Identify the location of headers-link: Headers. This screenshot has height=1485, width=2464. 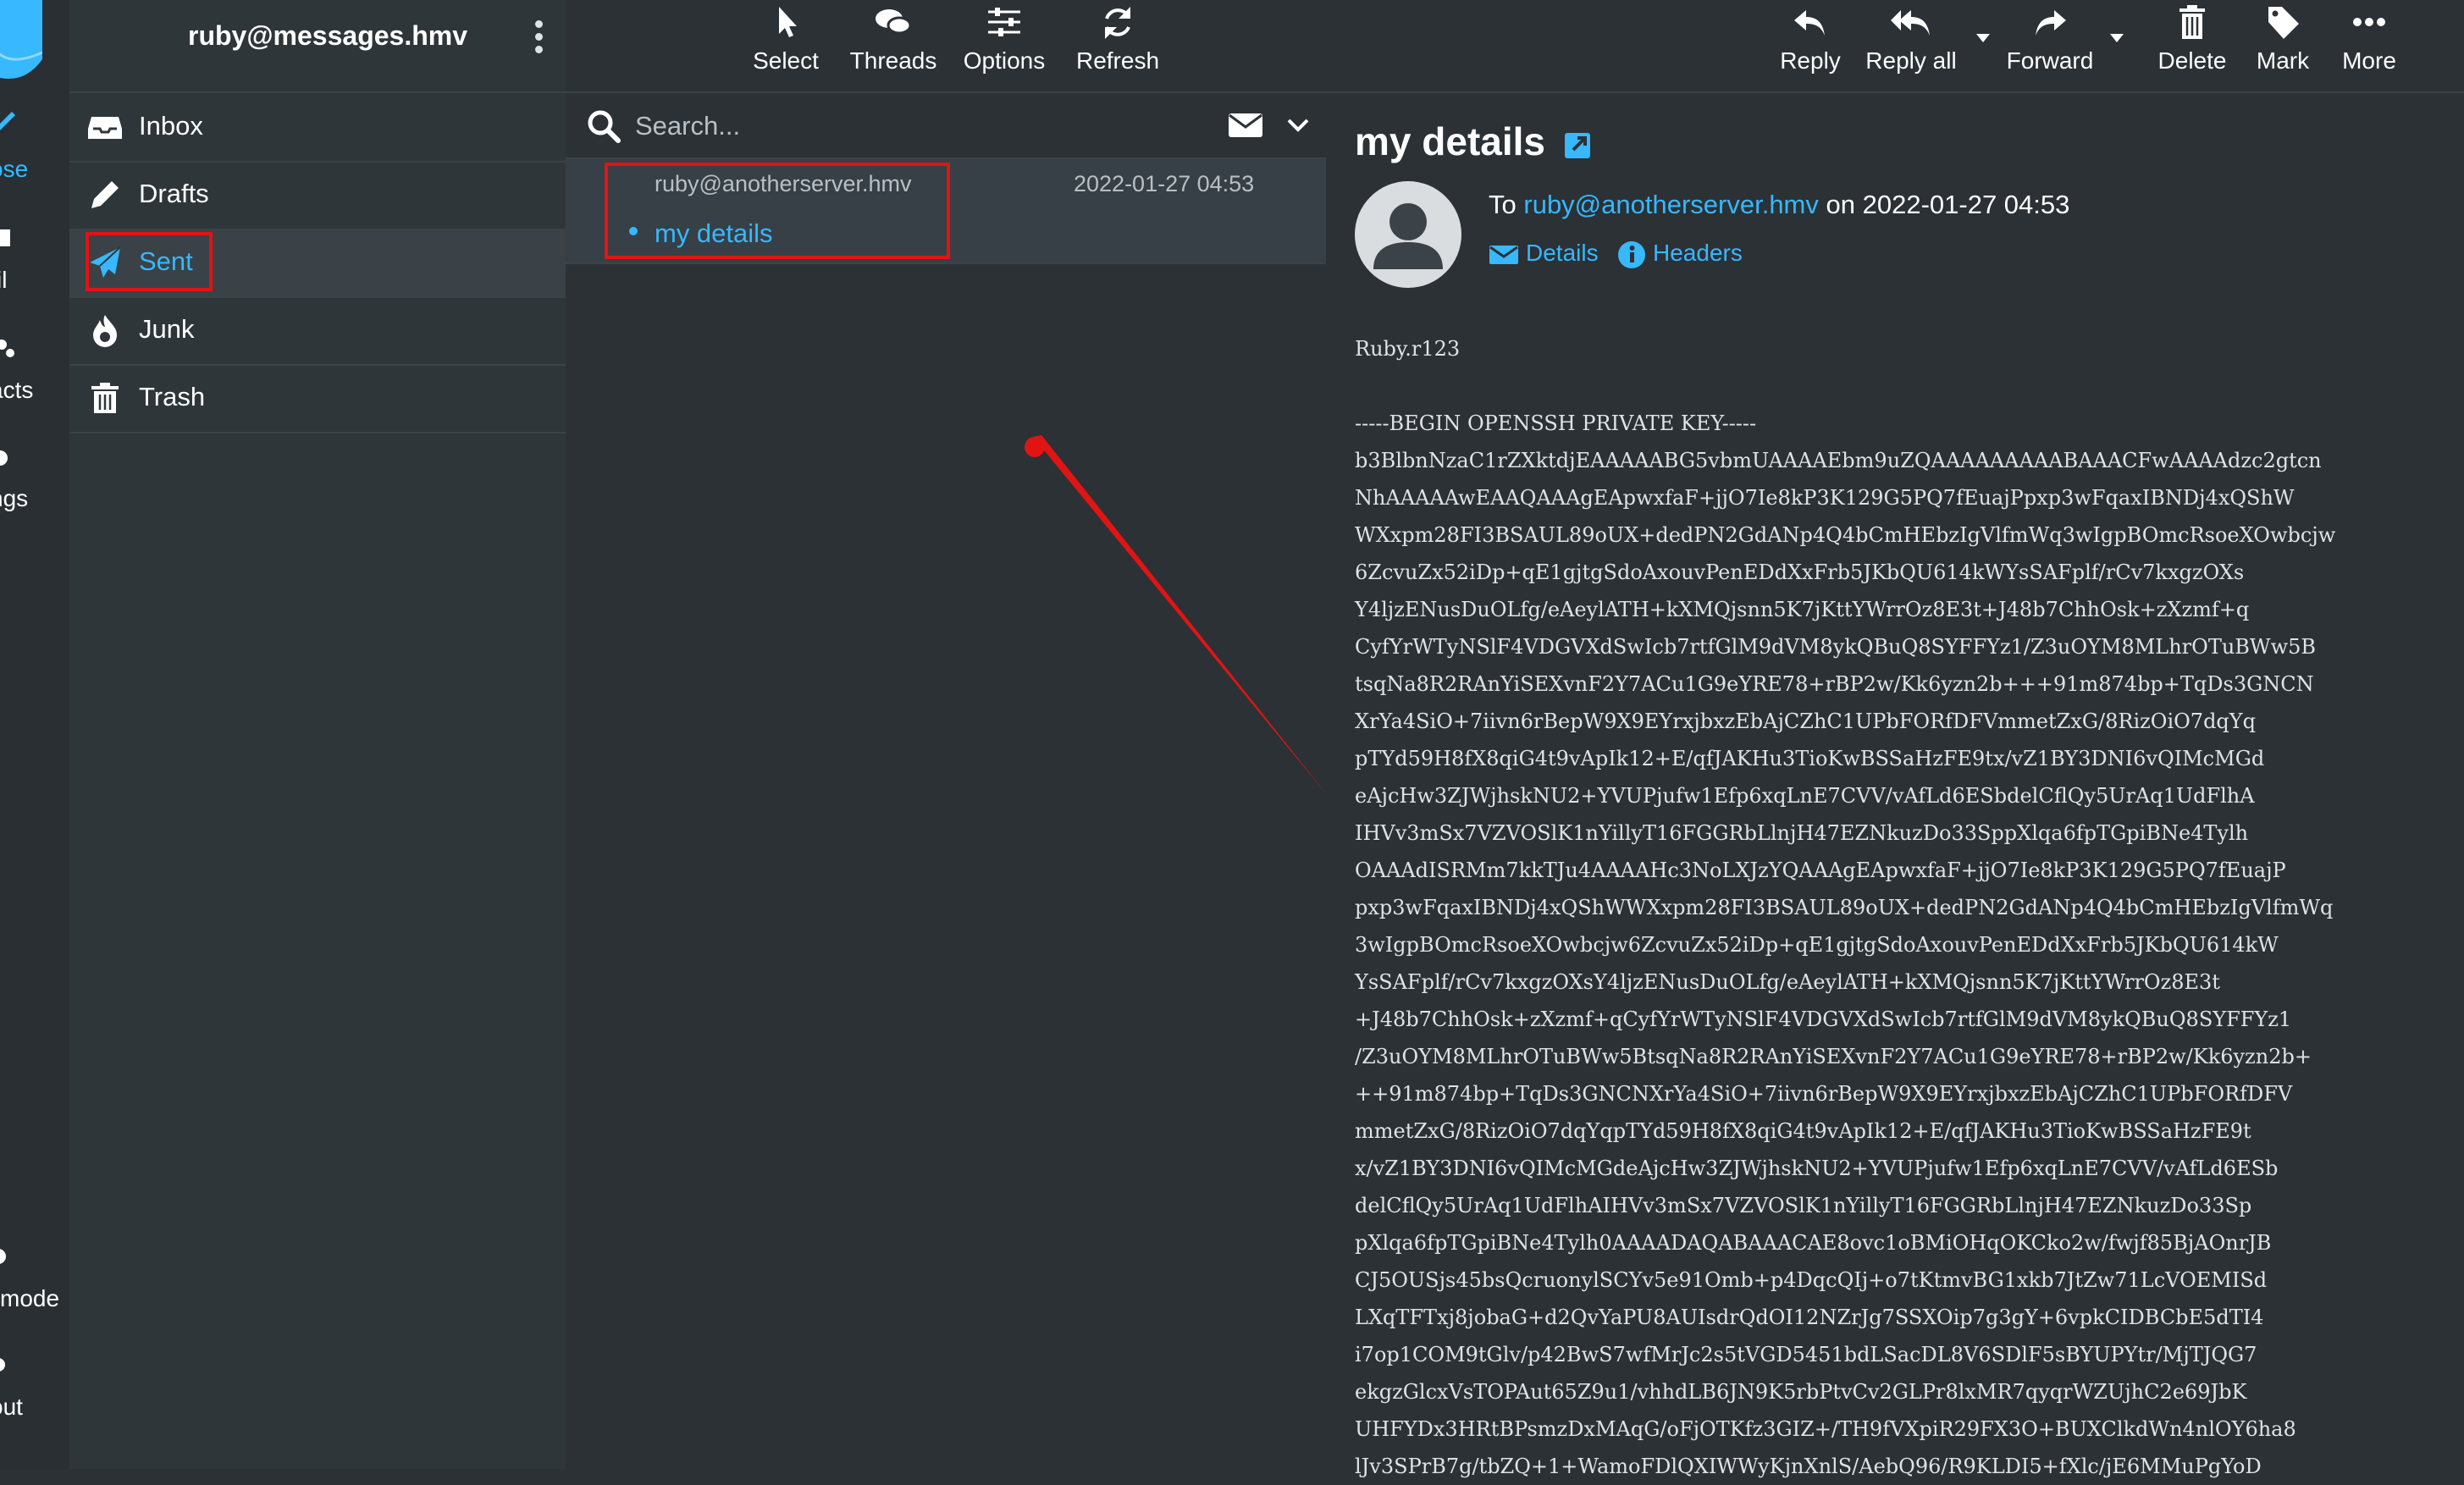
(1680, 254).